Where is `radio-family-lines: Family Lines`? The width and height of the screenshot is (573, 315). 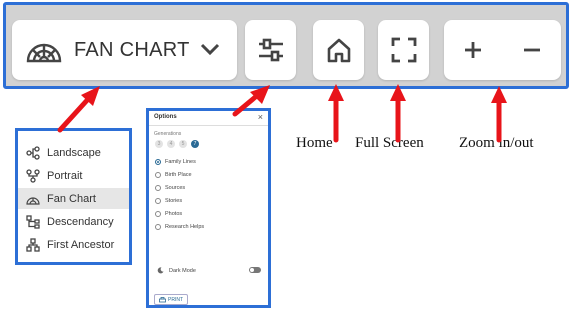
radio-family-lines: Family Lines is located at coordinates (175, 162).